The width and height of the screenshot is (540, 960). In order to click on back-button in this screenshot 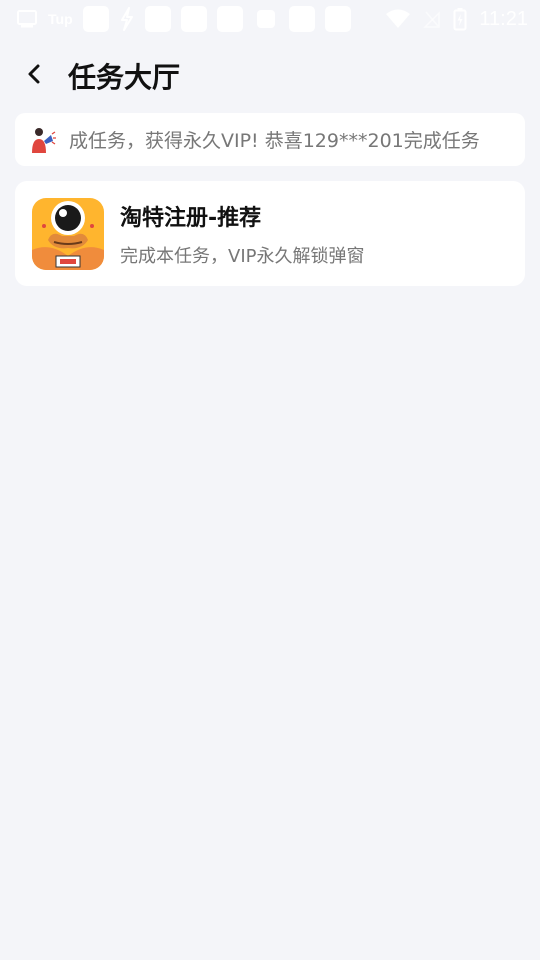, I will do `click(34, 76)`.